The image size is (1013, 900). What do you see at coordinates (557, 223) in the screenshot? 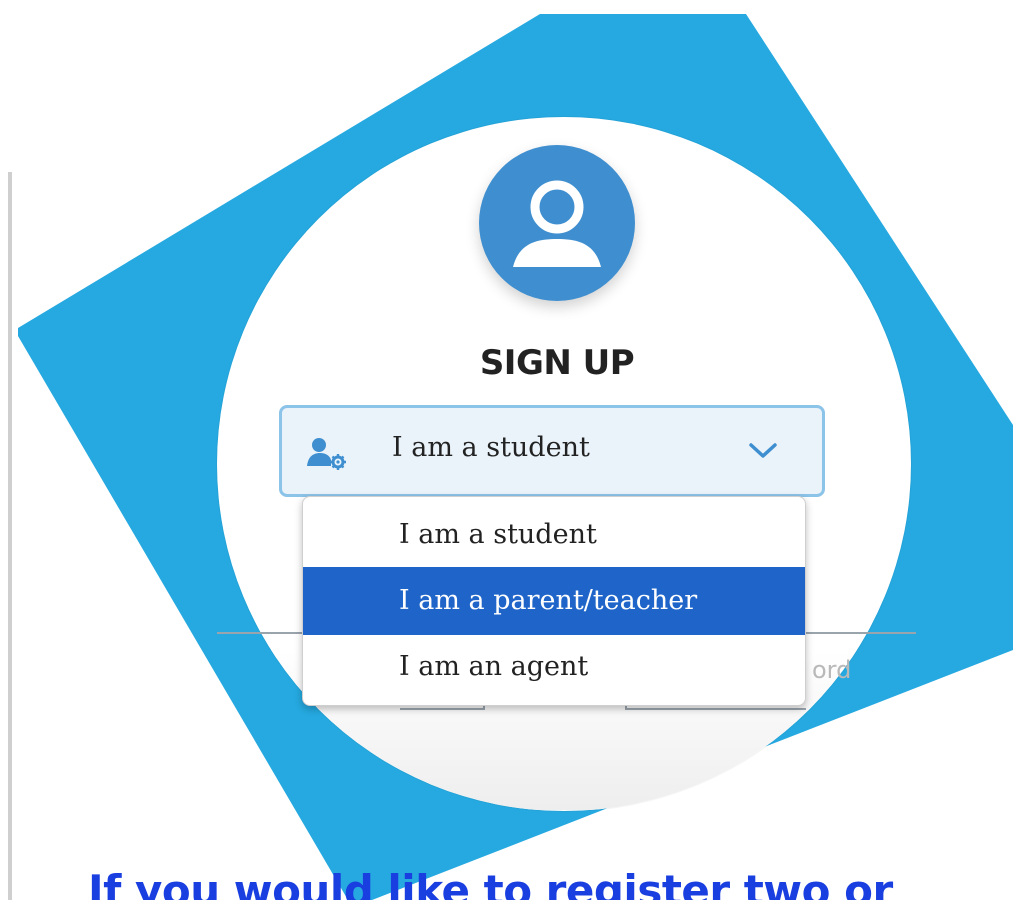
I see `user-profile-icon` at bounding box center [557, 223].